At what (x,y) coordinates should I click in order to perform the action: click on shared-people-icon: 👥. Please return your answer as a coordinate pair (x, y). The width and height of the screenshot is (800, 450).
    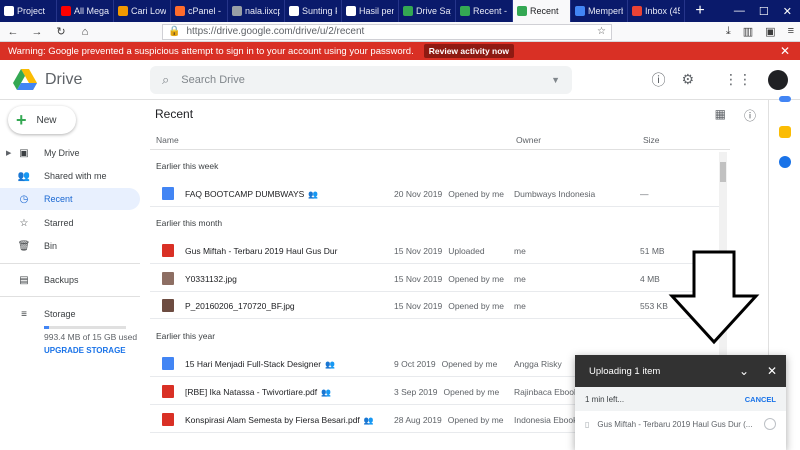
    Looking at the image, I should click on (368, 420).